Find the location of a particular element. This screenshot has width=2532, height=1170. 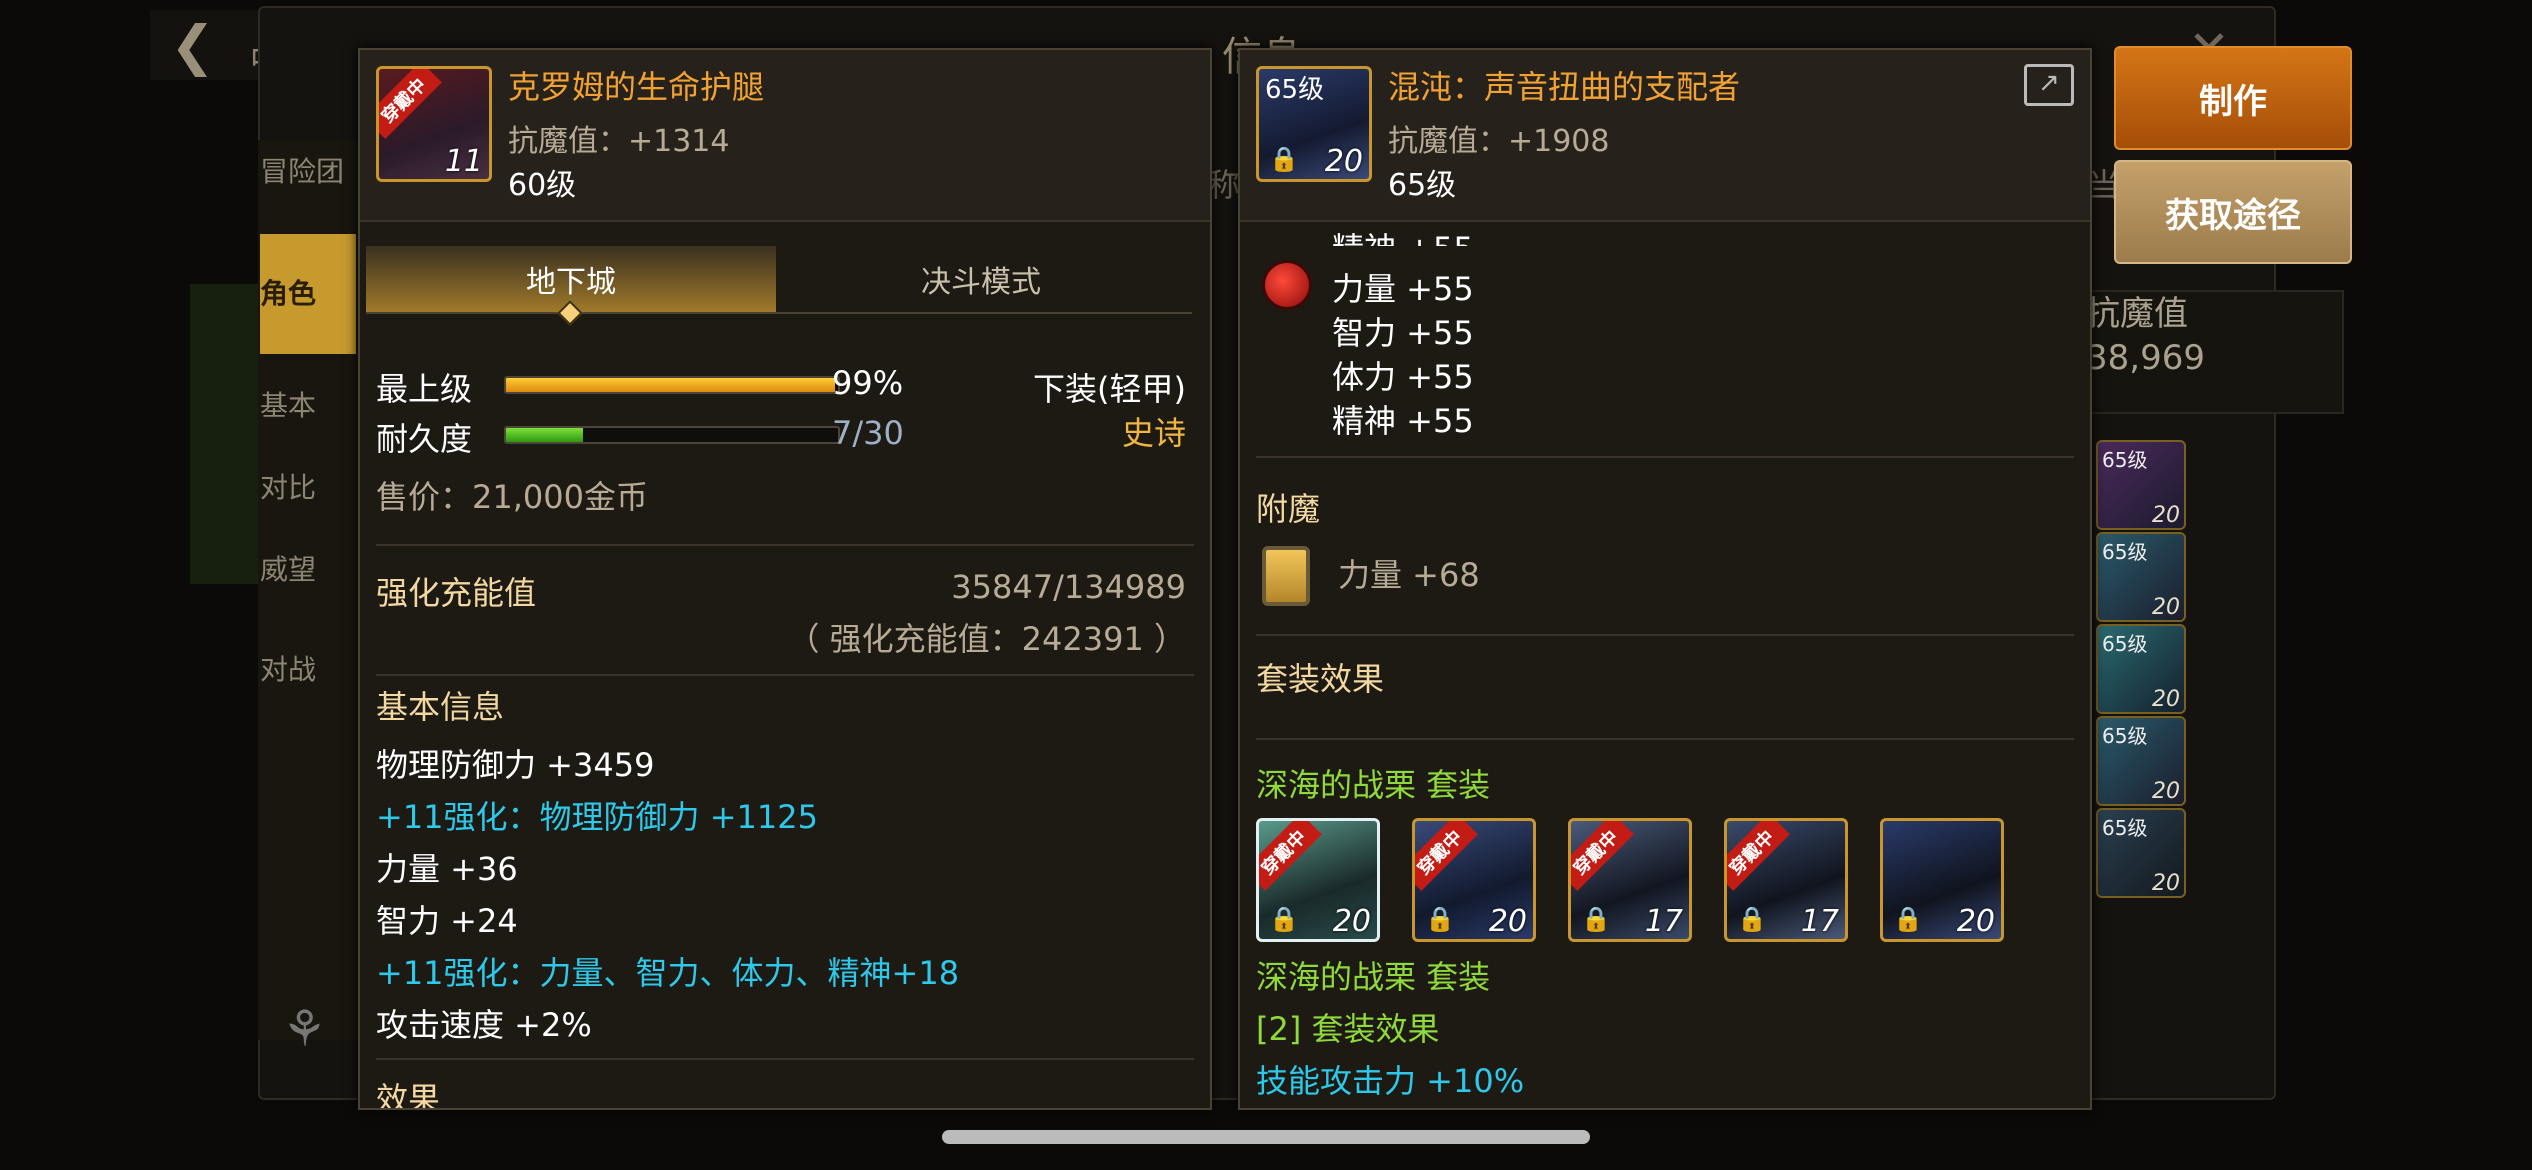

back-arrow-icon: ❮ is located at coordinates (192, 45).